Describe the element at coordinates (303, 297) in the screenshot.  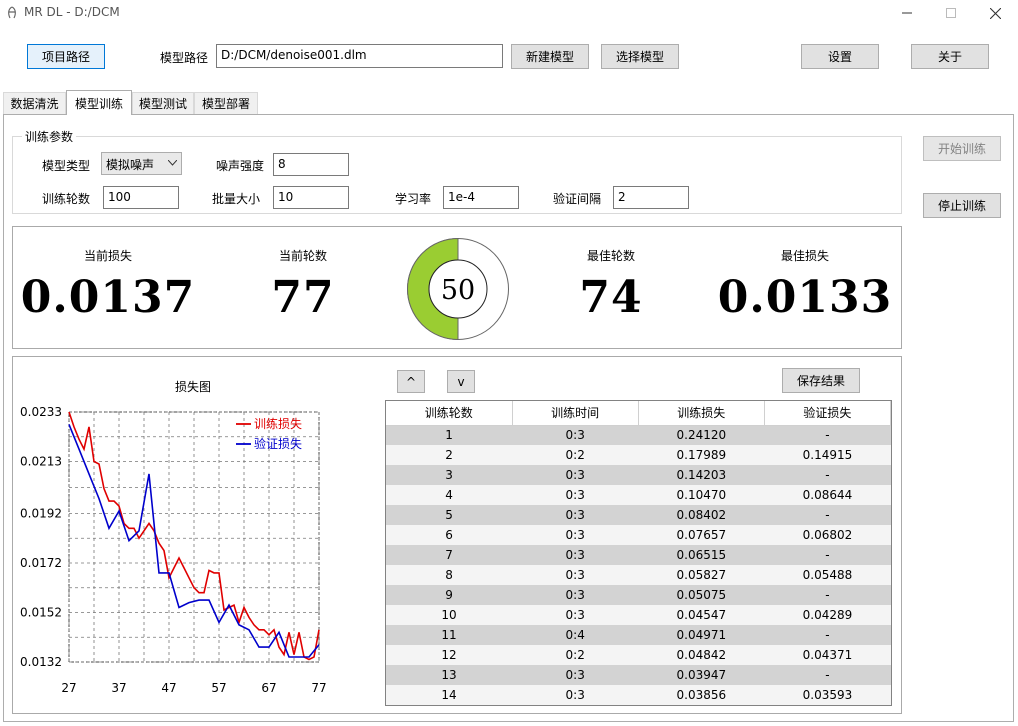
I see `current-epoch-value: 77` at that location.